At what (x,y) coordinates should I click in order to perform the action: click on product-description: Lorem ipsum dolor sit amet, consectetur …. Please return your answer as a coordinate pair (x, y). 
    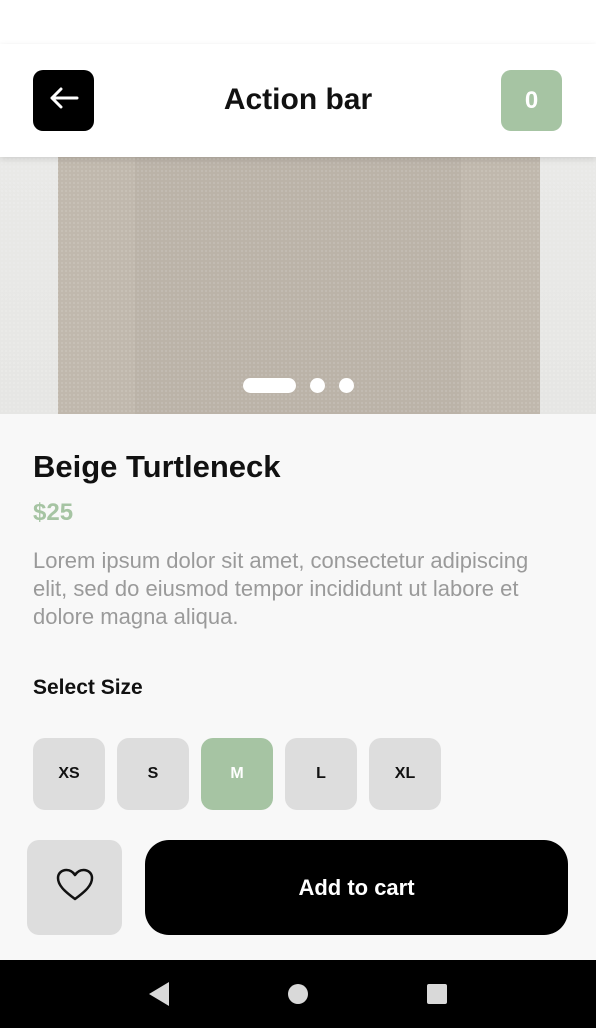
    Looking at the image, I should click on (281, 588).